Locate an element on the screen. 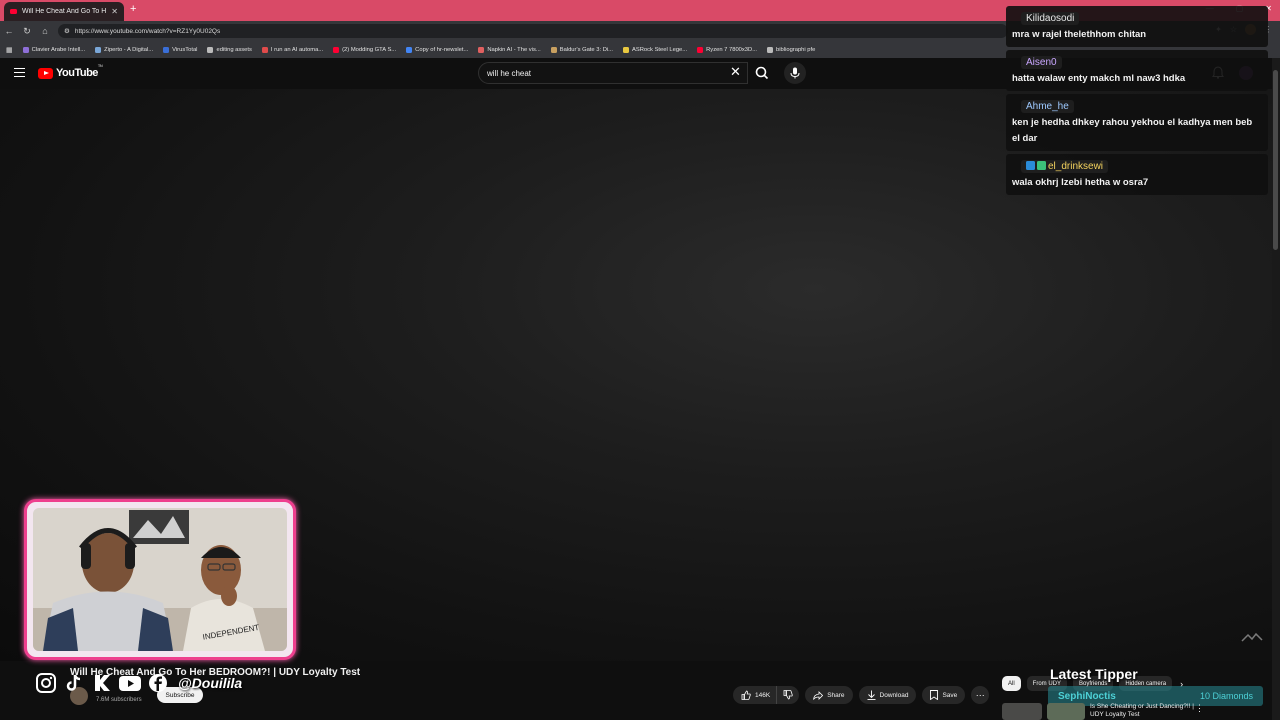 Image resolution: width=1280 pixels, height=720 pixels. microphone-icon is located at coordinates (795, 73).